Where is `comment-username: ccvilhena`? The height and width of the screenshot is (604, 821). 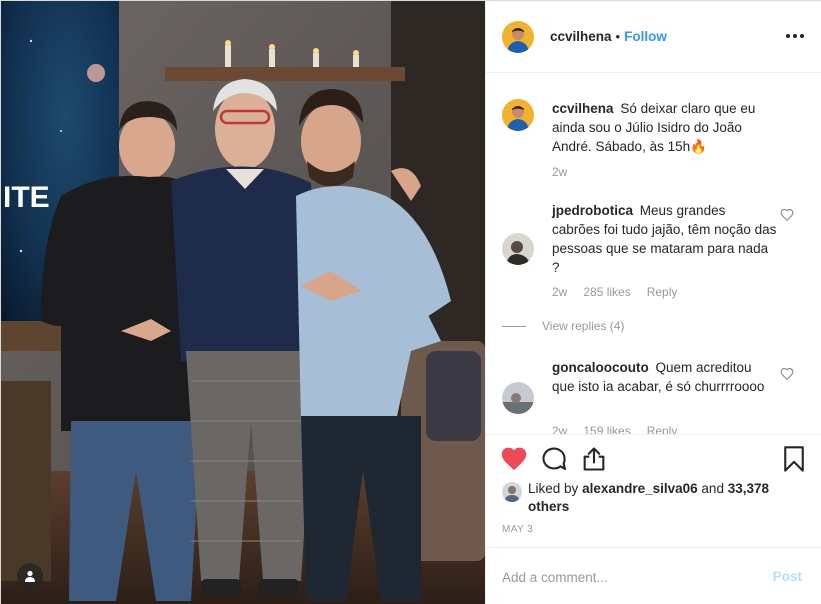
comment-username: ccvilhena is located at coordinates (583, 108).